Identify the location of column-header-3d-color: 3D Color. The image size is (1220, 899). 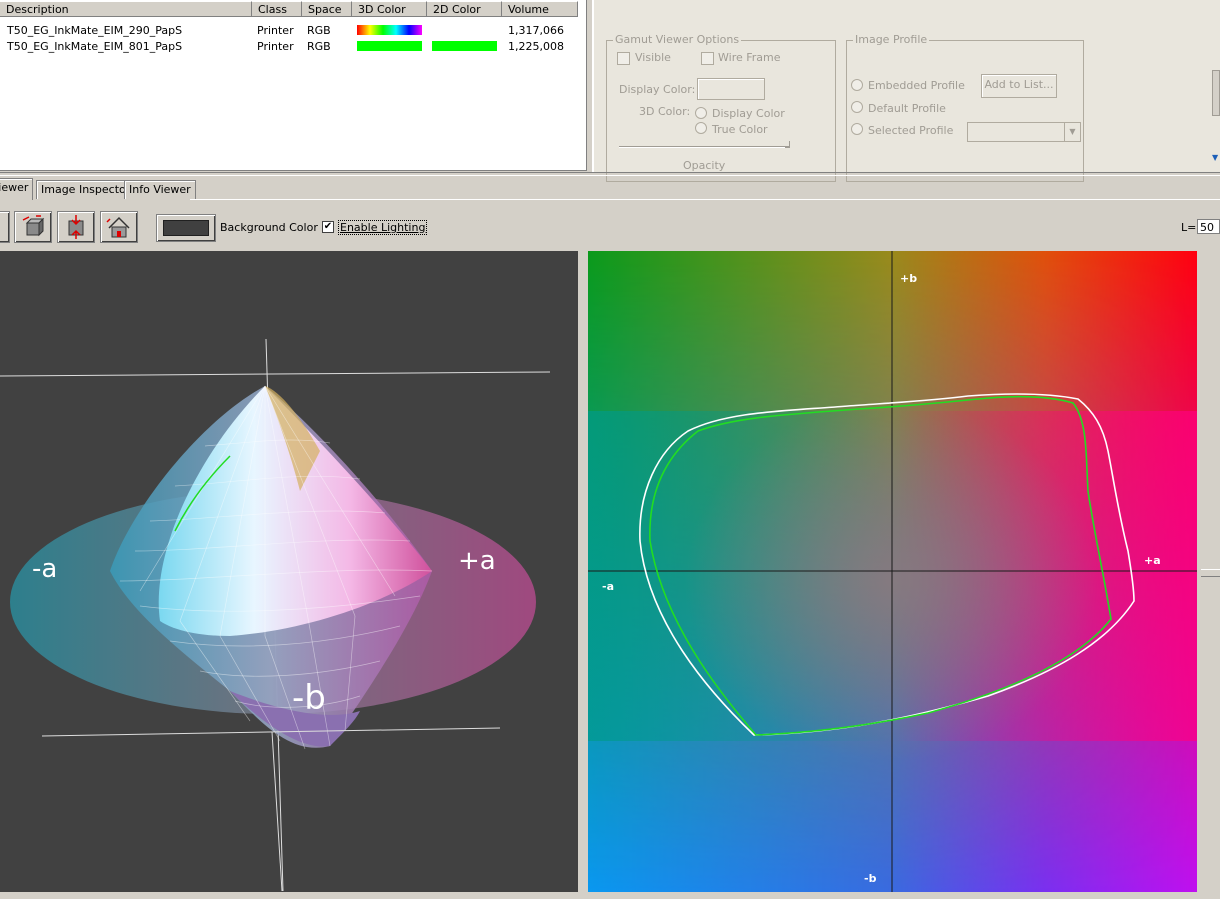
(389, 9).